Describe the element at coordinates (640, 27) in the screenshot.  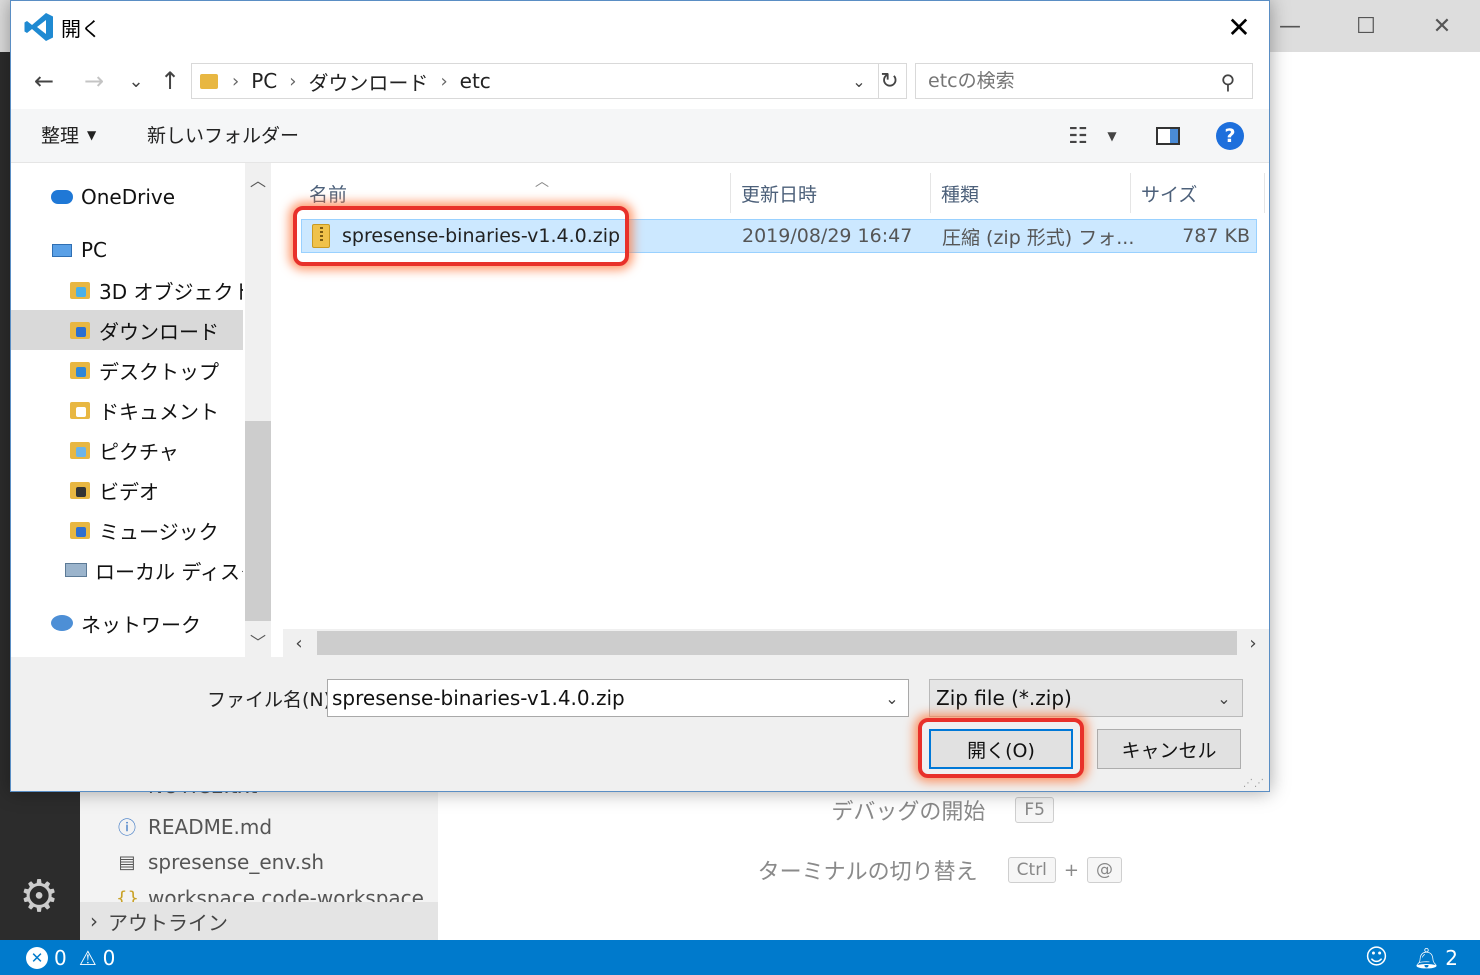
I see `dialog-titlebar: 開く ✕` at that location.